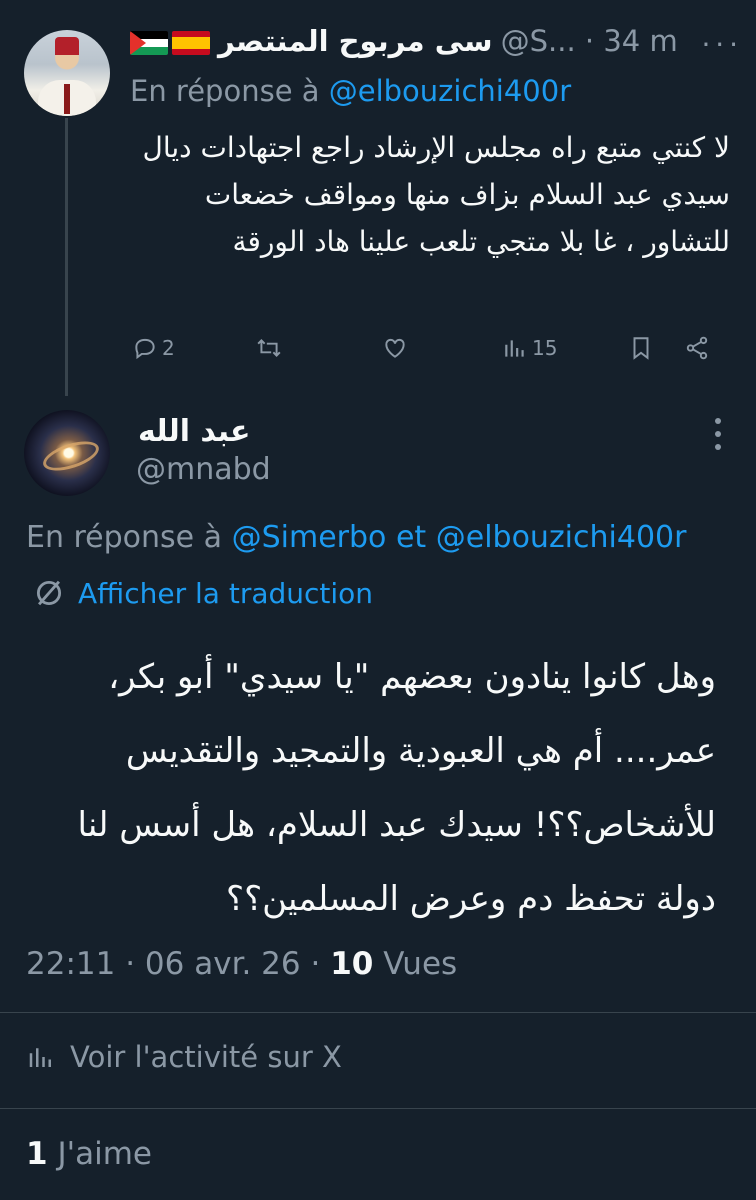  What do you see at coordinates (545, 348) in the screenshot?
I see `views-count: 15` at bounding box center [545, 348].